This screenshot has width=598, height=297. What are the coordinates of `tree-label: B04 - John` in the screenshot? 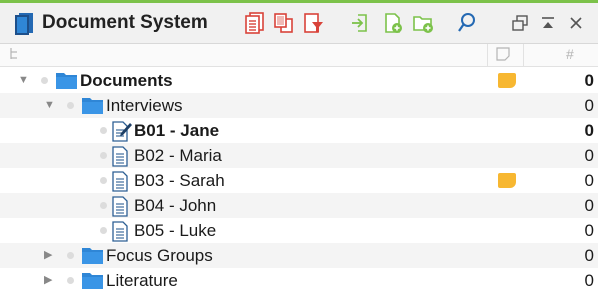 It's located at (175, 205).